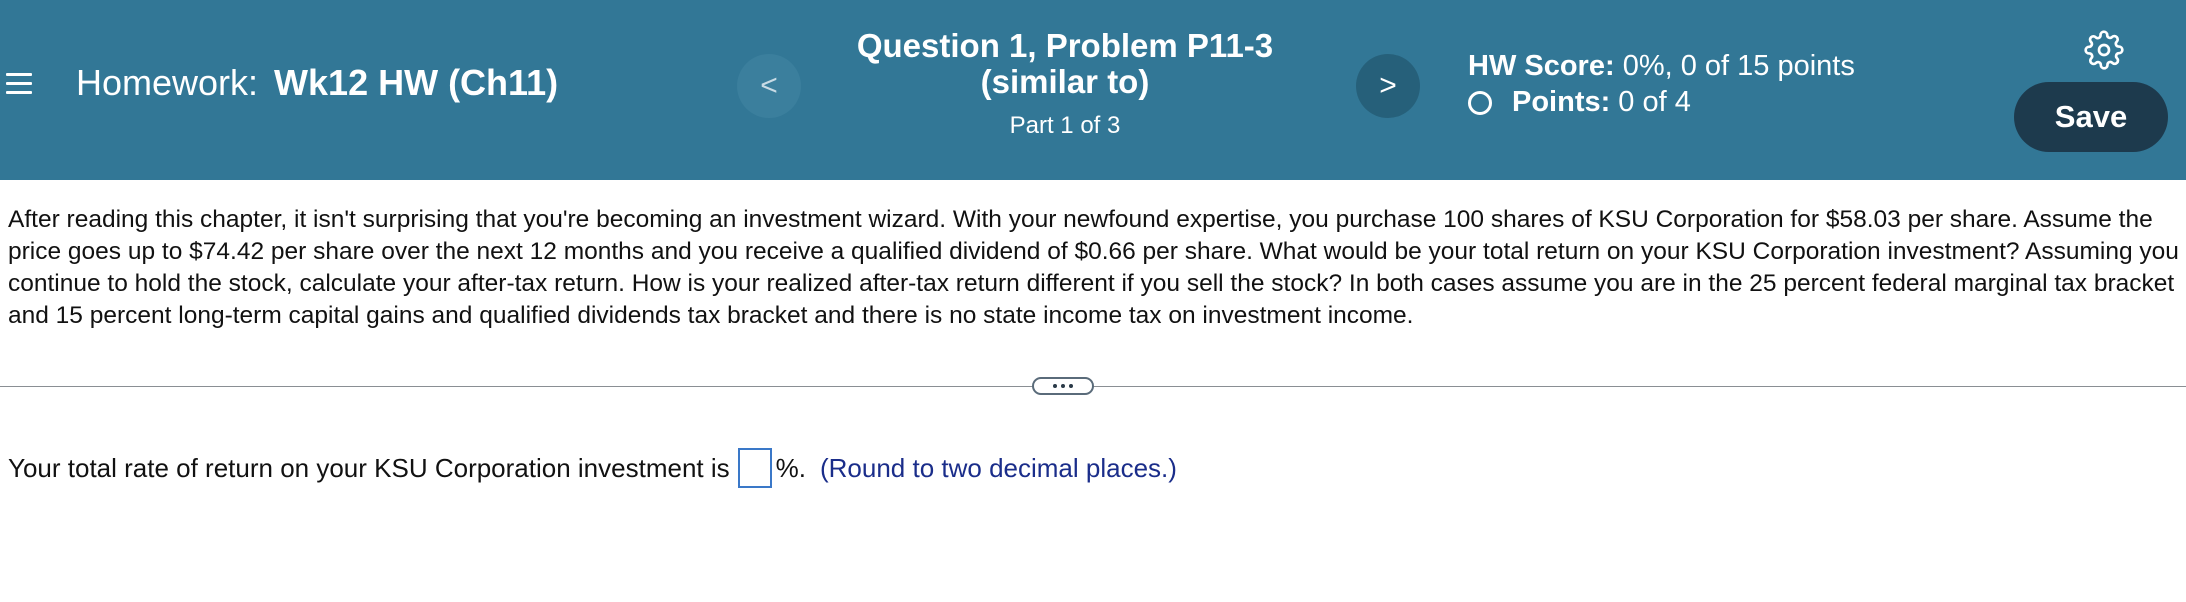  What do you see at coordinates (1065, 125) in the screenshot?
I see `question-part: Part 1 of 3` at bounding box center [1065, 125].